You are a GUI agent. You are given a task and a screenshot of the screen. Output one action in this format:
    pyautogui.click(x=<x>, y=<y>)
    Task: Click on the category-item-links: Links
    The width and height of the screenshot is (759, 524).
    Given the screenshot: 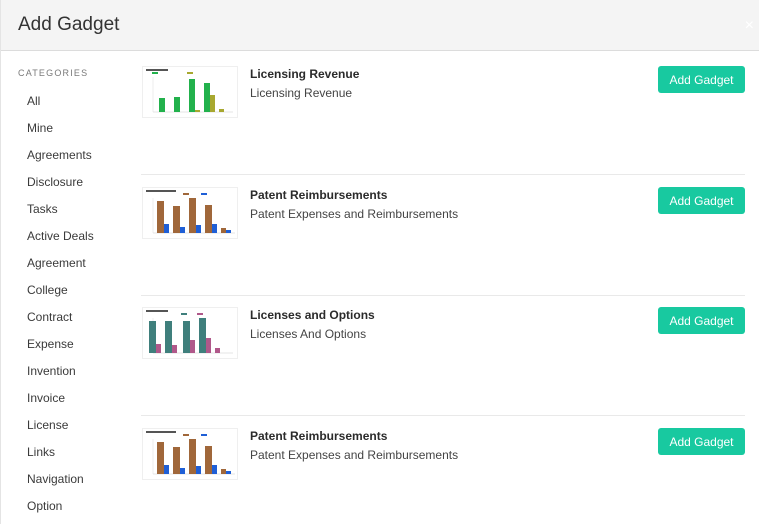 What is the action you would take?
    pyautogui.click(x=60, y=457)
    